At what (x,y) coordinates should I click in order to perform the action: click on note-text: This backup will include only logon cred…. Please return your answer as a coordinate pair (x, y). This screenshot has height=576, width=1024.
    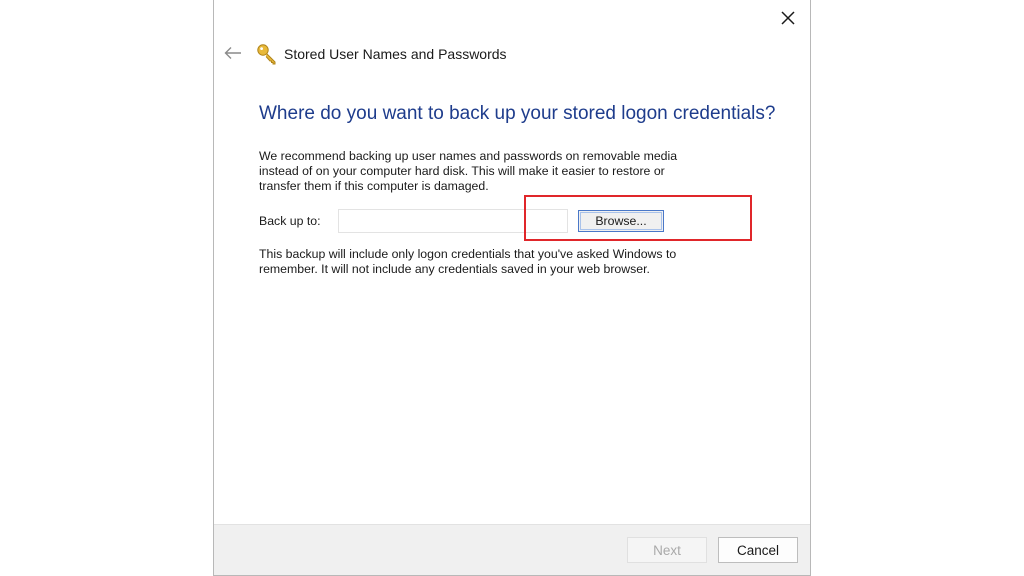
    Looking at the image, I should click on (489, 262).